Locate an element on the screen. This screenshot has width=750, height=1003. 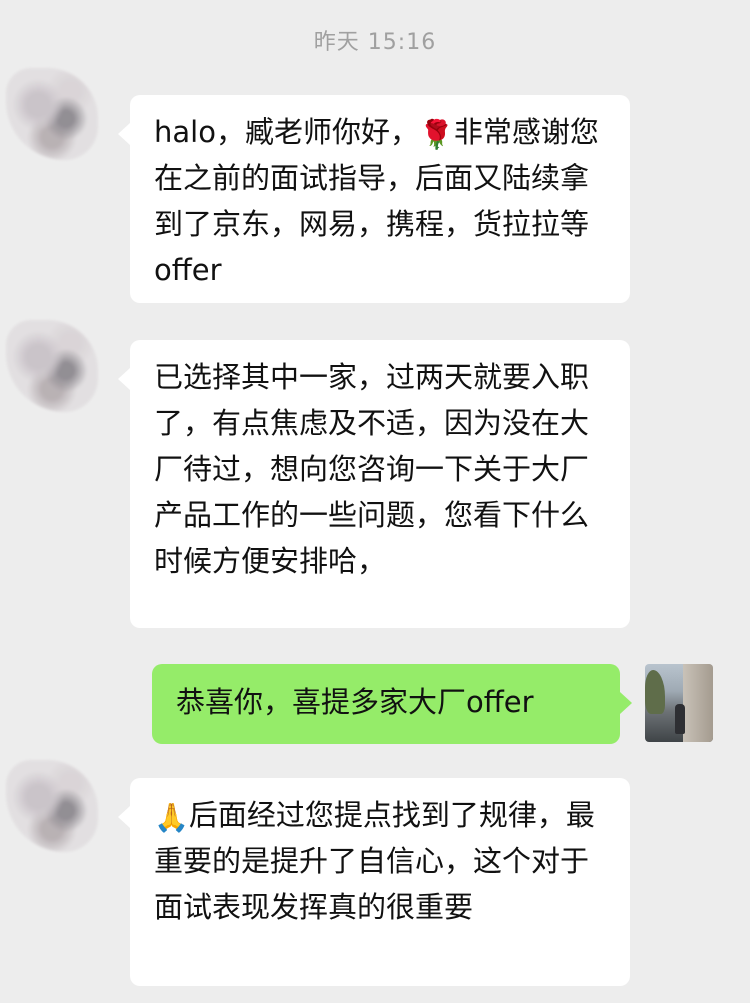
rose-icon: 🌹 is located at coordinates (436, 134).